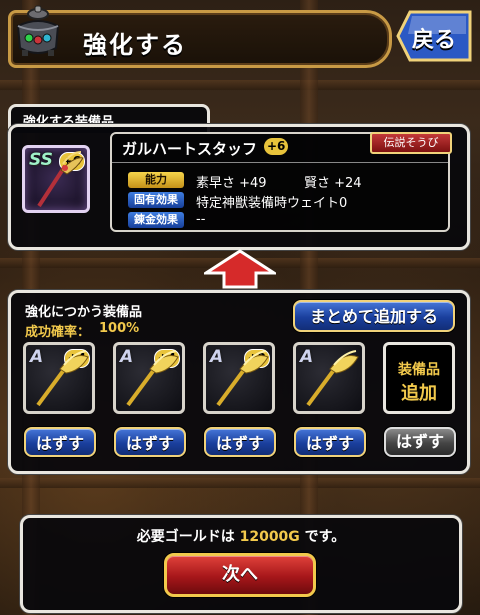 The image size is (480, 615). What do you see at coordinates (280, 162) in the screenshot?
I see `divider` at bounding box center [280, 162].